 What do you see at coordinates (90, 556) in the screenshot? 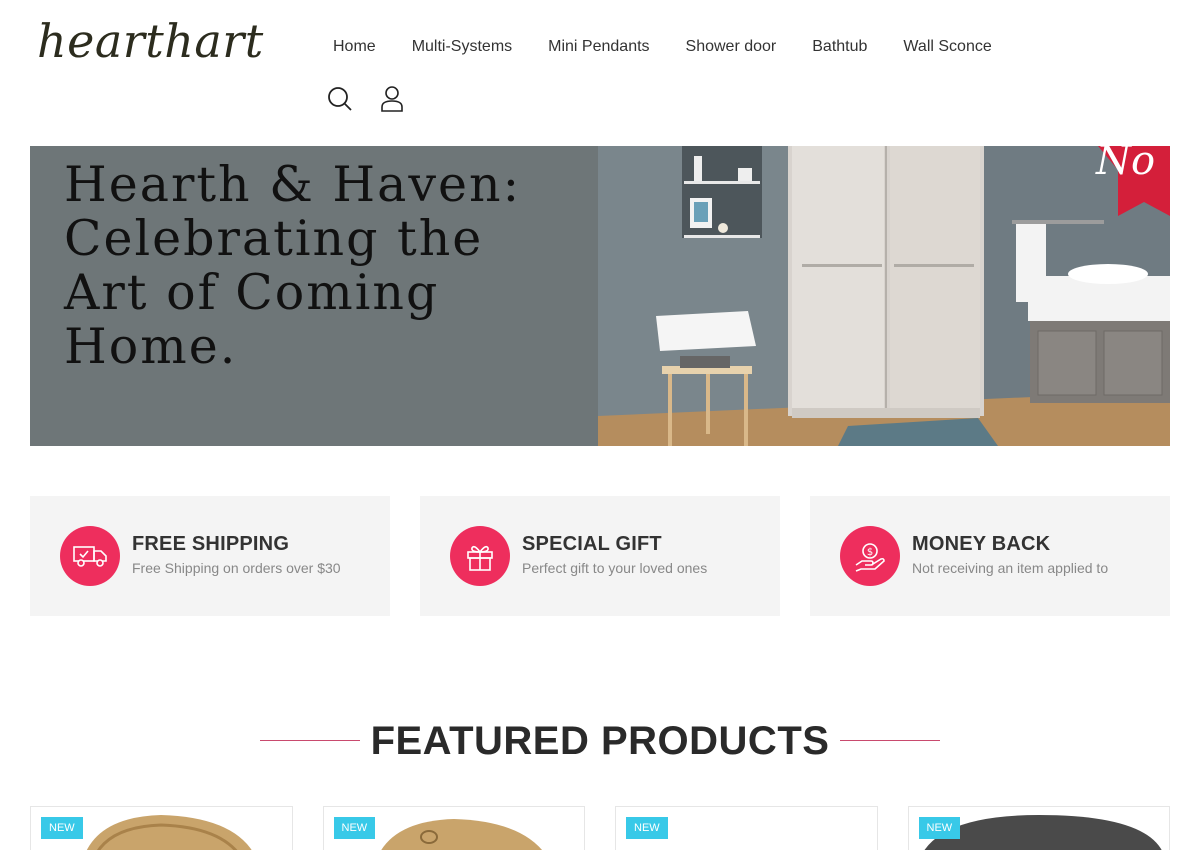
I see `truck-icon` at bounding box center [90, 556].